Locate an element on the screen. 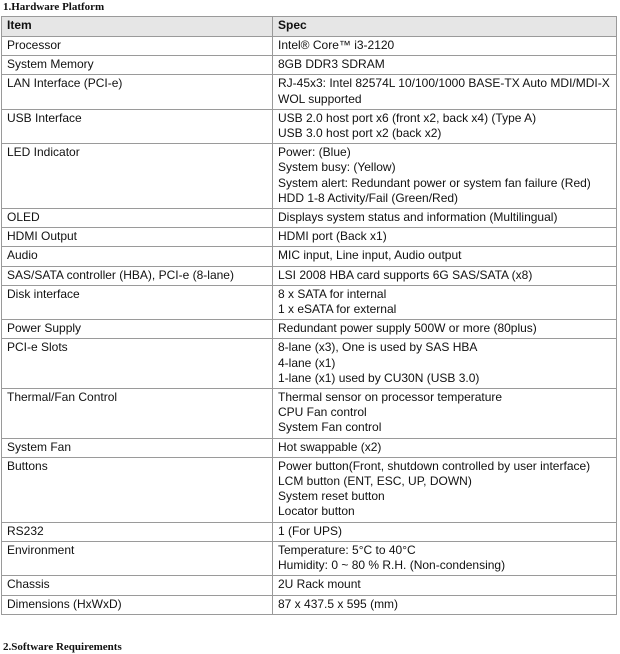  item-cell: LED Indicator is located at coordinates (137, 176).